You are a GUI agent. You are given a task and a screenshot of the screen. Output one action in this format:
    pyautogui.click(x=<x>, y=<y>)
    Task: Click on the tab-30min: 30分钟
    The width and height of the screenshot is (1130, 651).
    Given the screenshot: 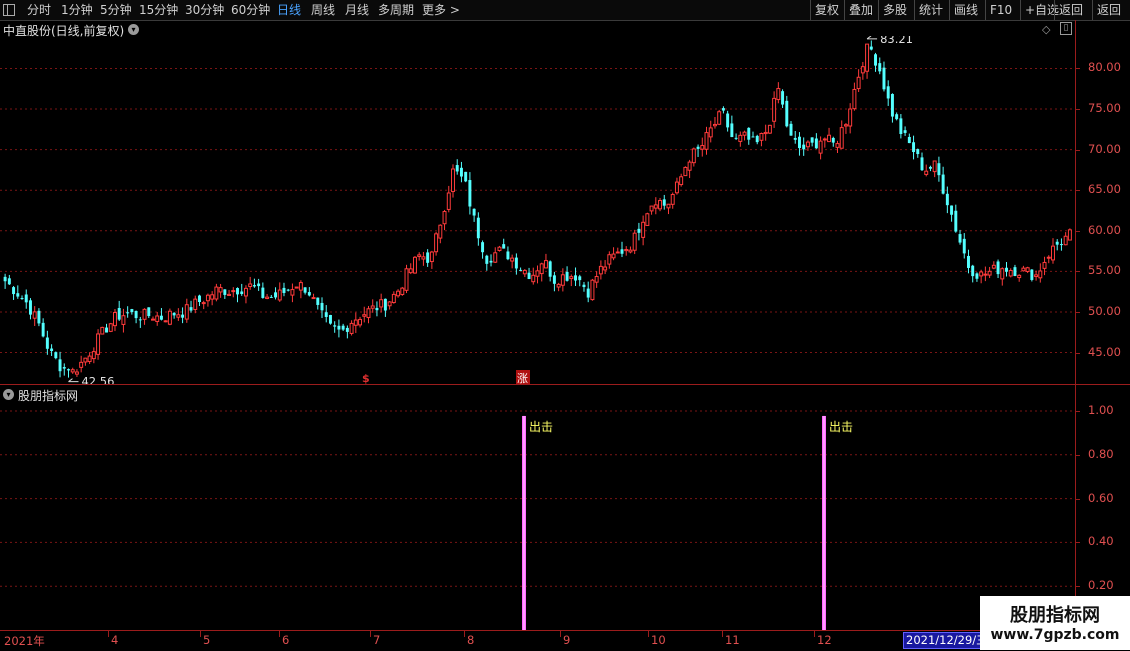 What is the action you would take?
    pyautogui.click(x=204, y=10)
    